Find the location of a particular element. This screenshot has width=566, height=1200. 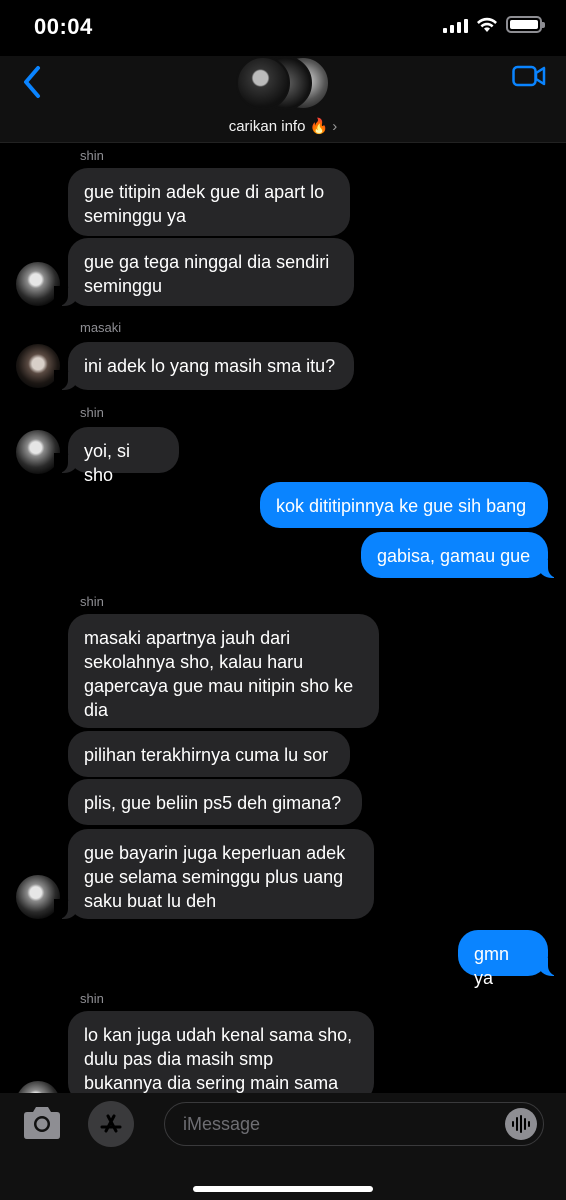

sender-name: masaki is located at coordinates (101, 327).